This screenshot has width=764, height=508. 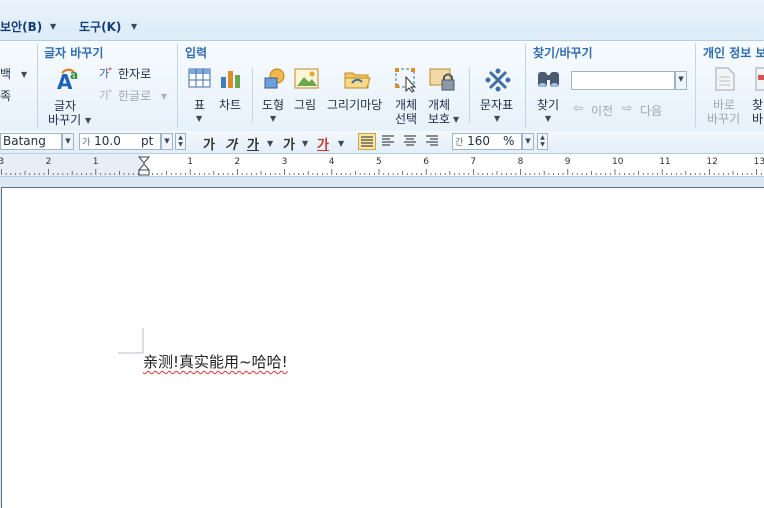 What do you see at coordinates (433, 141) in the screenshot?
I see `align-right-button` at bounding box center [433, 141].